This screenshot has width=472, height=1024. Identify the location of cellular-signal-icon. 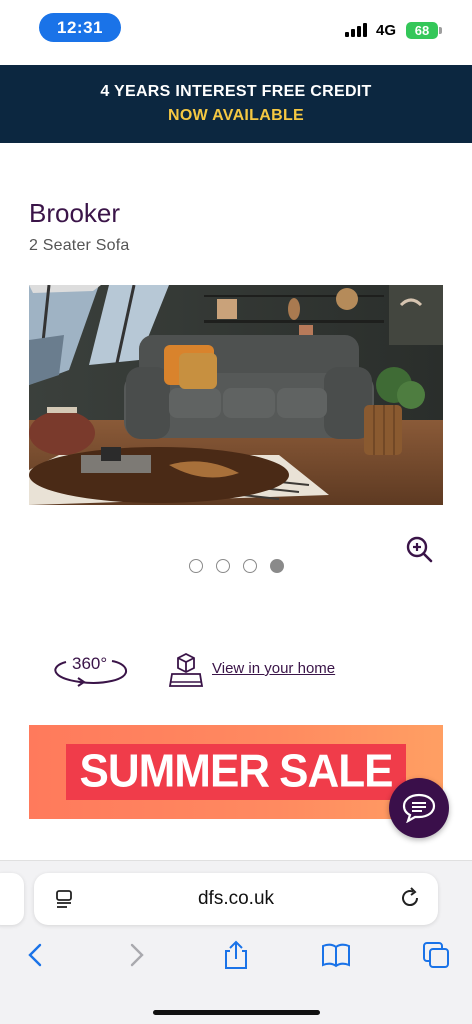
(356, 30).